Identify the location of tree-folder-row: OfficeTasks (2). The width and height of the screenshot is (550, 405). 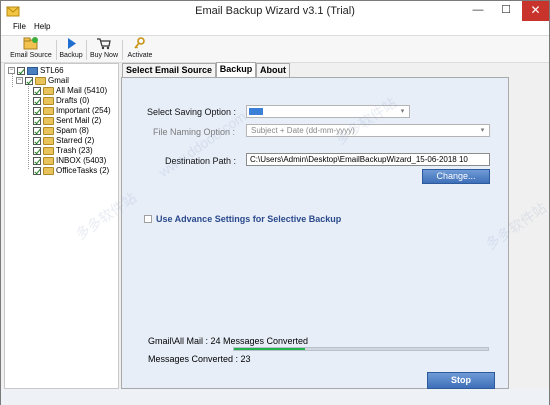
(71, 170).